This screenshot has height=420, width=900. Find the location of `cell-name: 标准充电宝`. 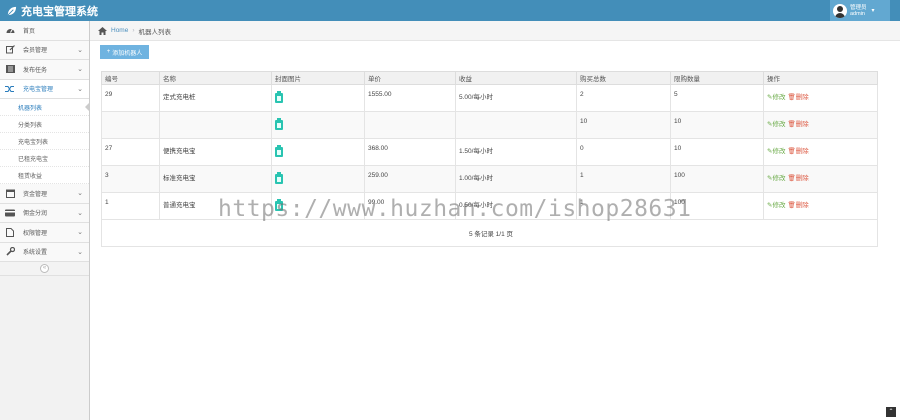

cell-name: 标准充电宝 is located at coordinates (215, 179).